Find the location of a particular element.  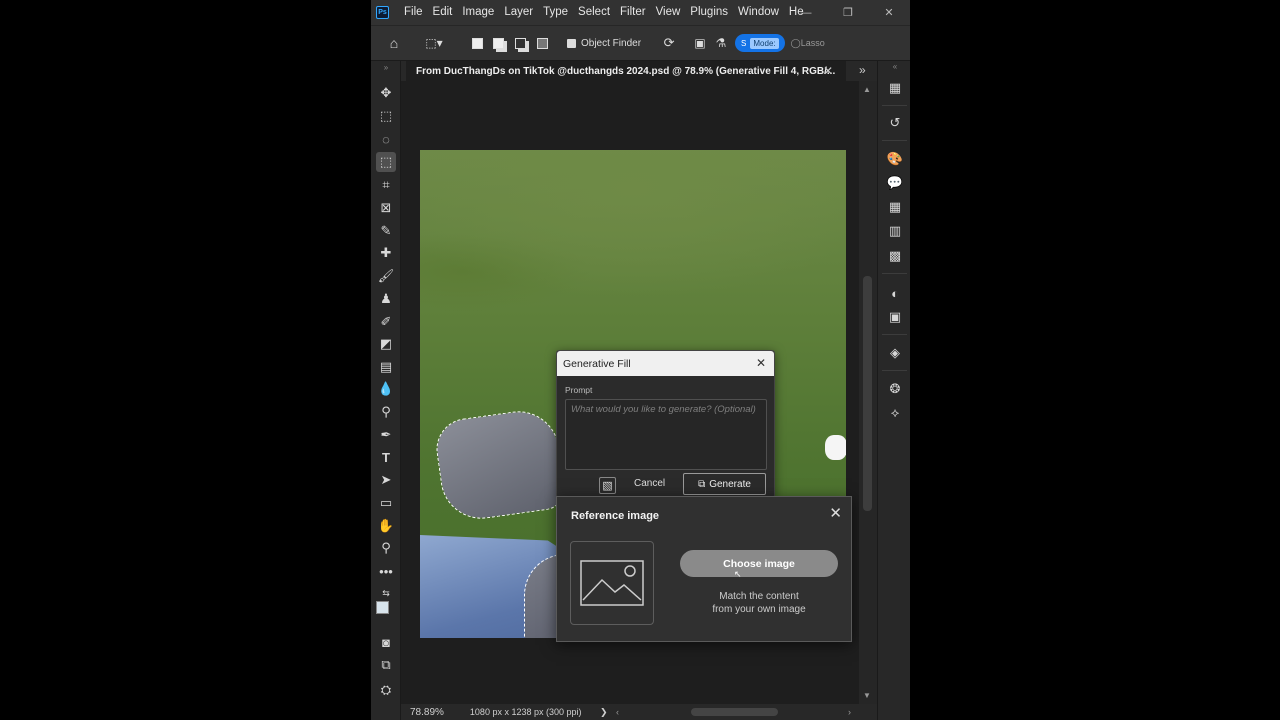

menu-view: View is located at coordinates (668, 12).